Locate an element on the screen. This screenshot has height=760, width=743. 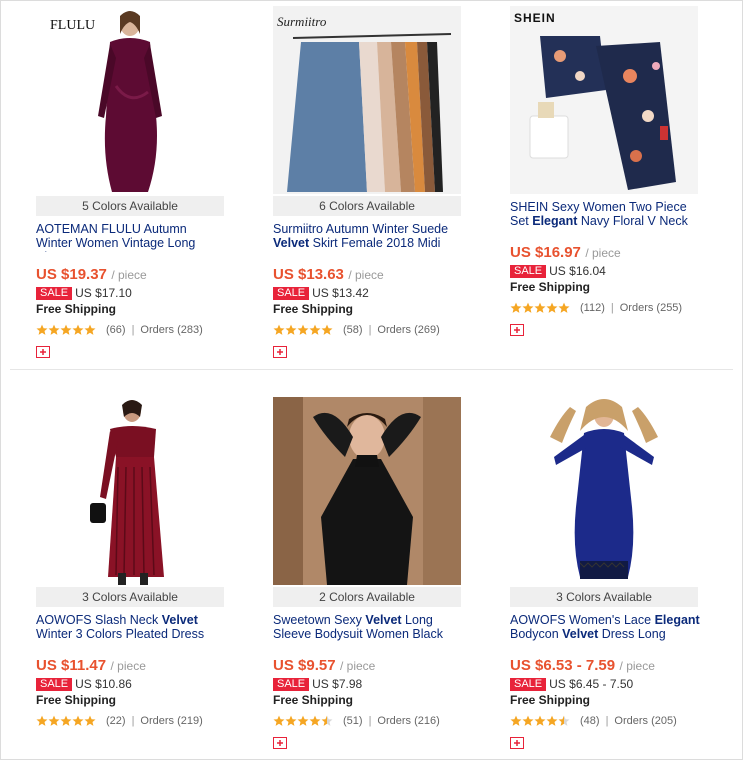
title-text: AOWOFS Women's Lace is located at coordinates (582, 620).